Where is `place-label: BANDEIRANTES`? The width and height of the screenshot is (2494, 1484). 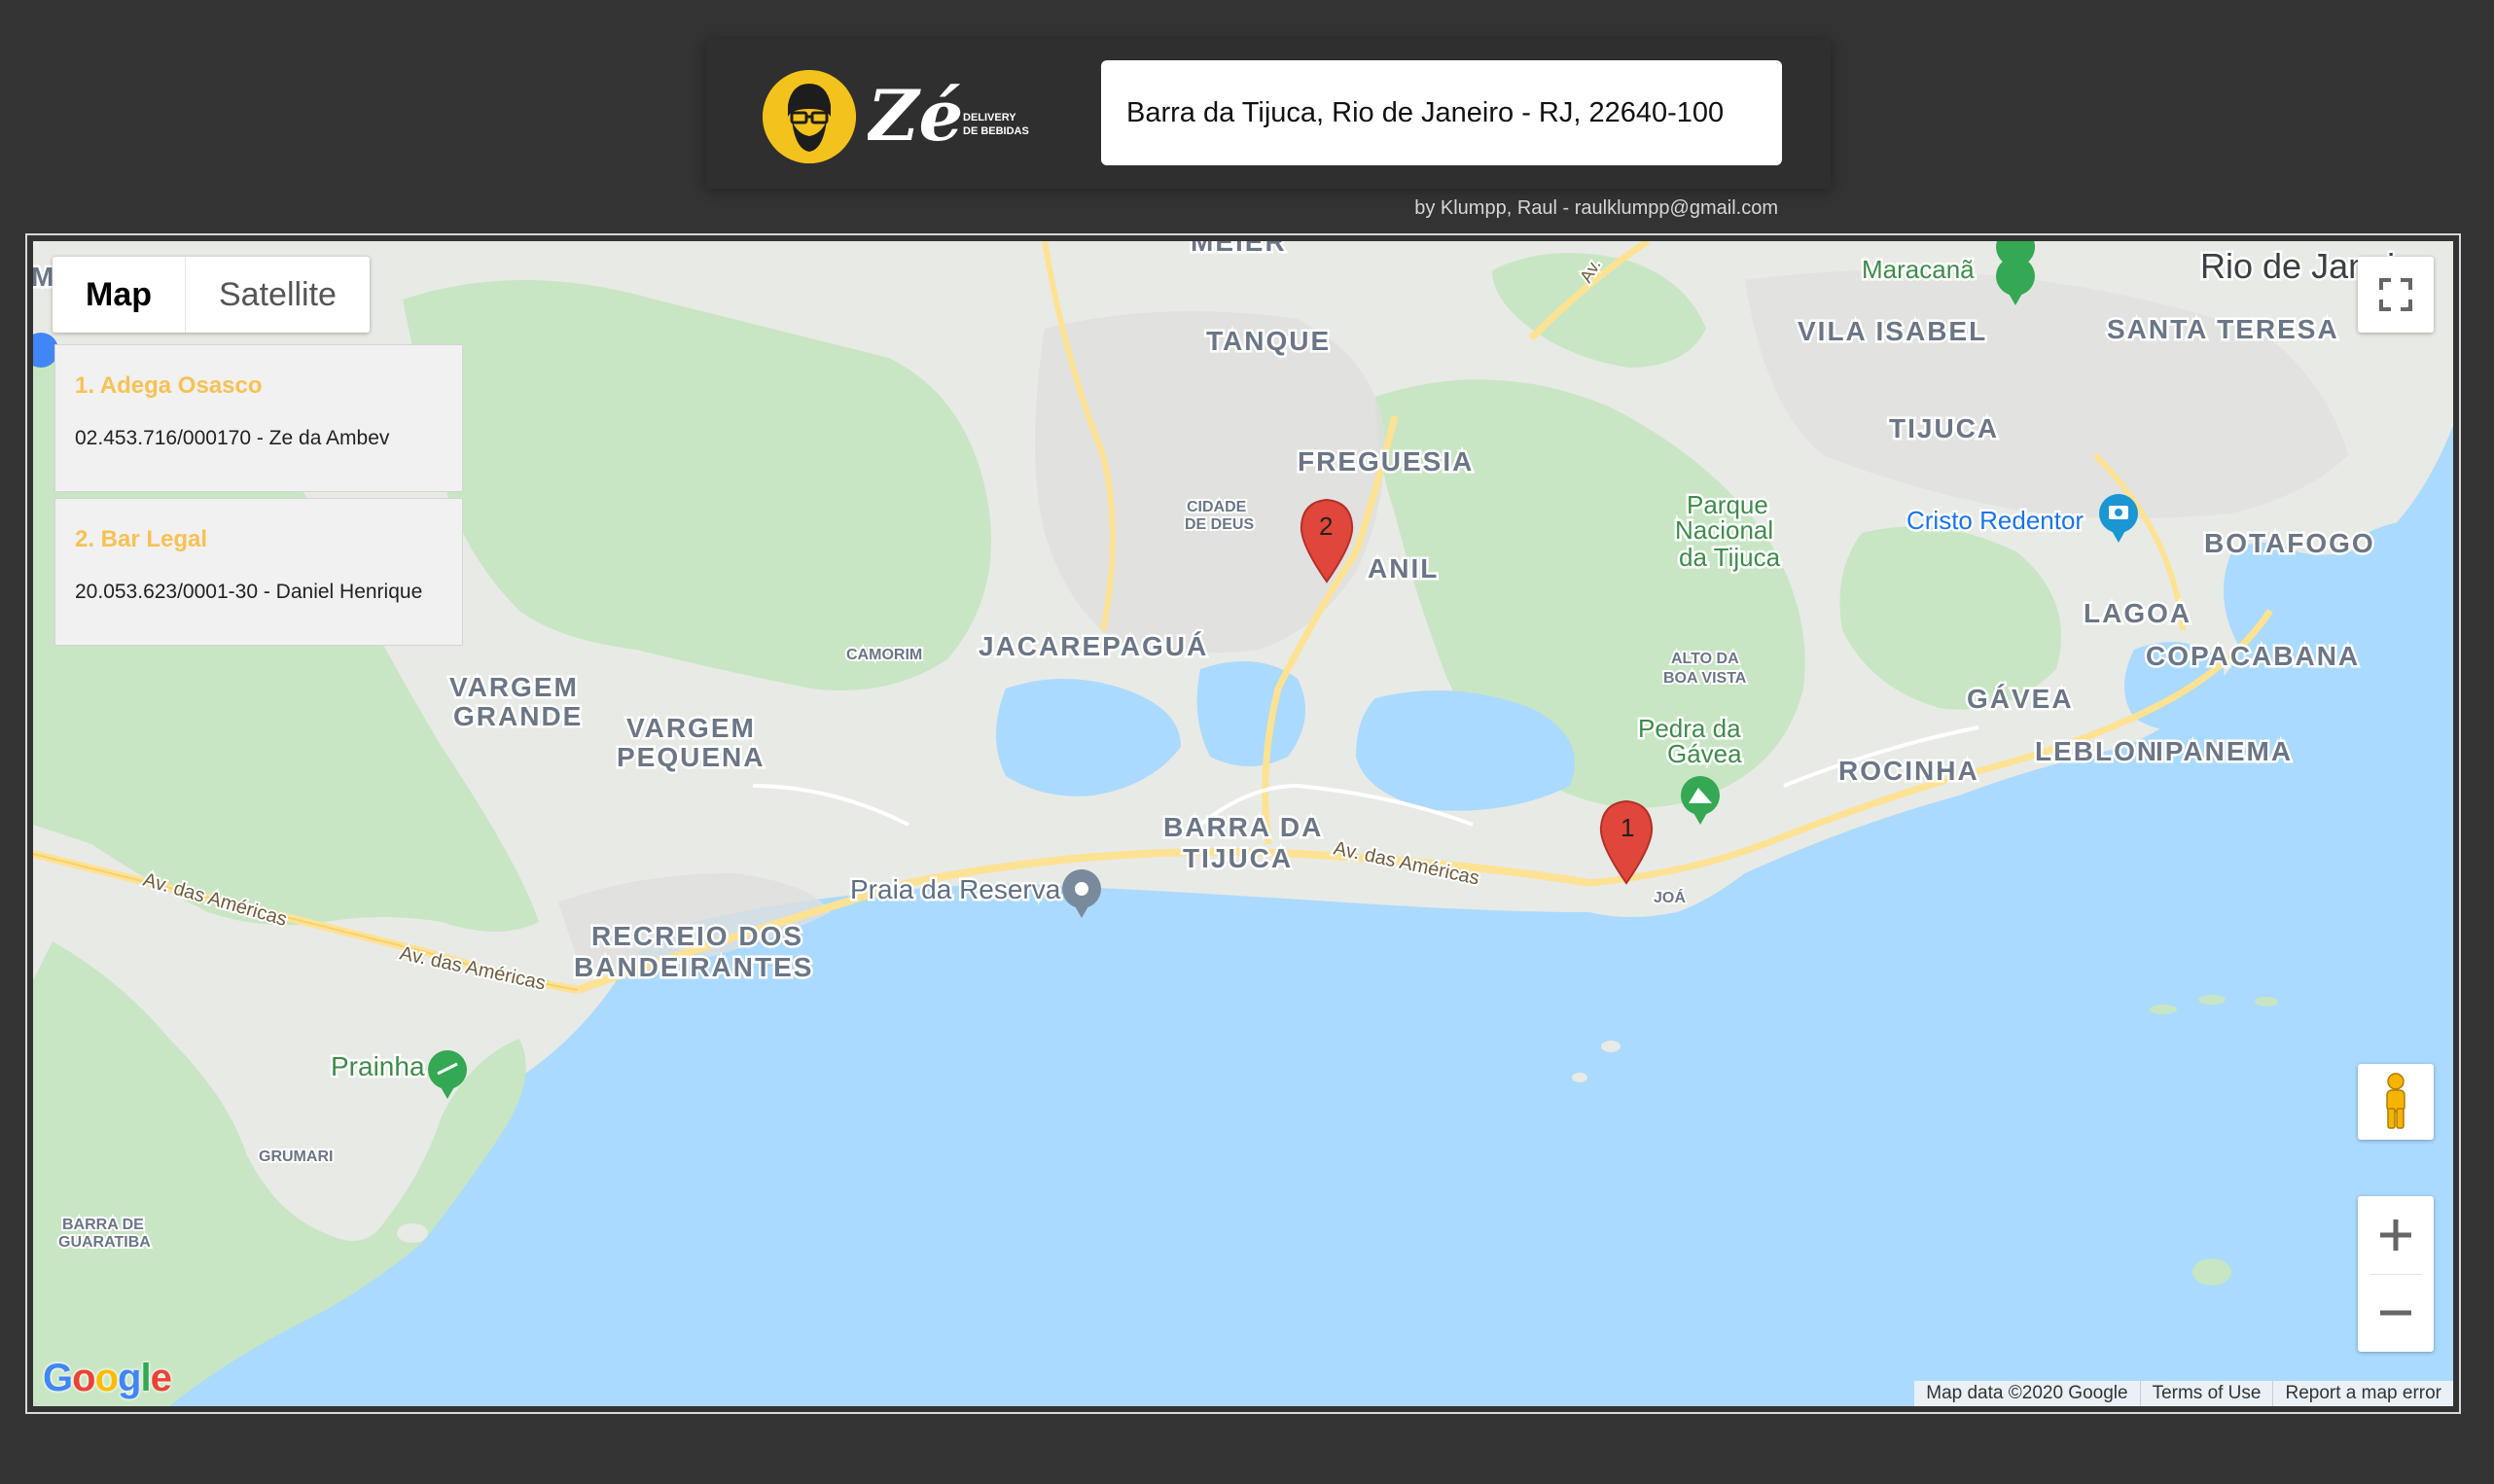 place-label: BANDEIRANTES is located at coordinates (694, 967).